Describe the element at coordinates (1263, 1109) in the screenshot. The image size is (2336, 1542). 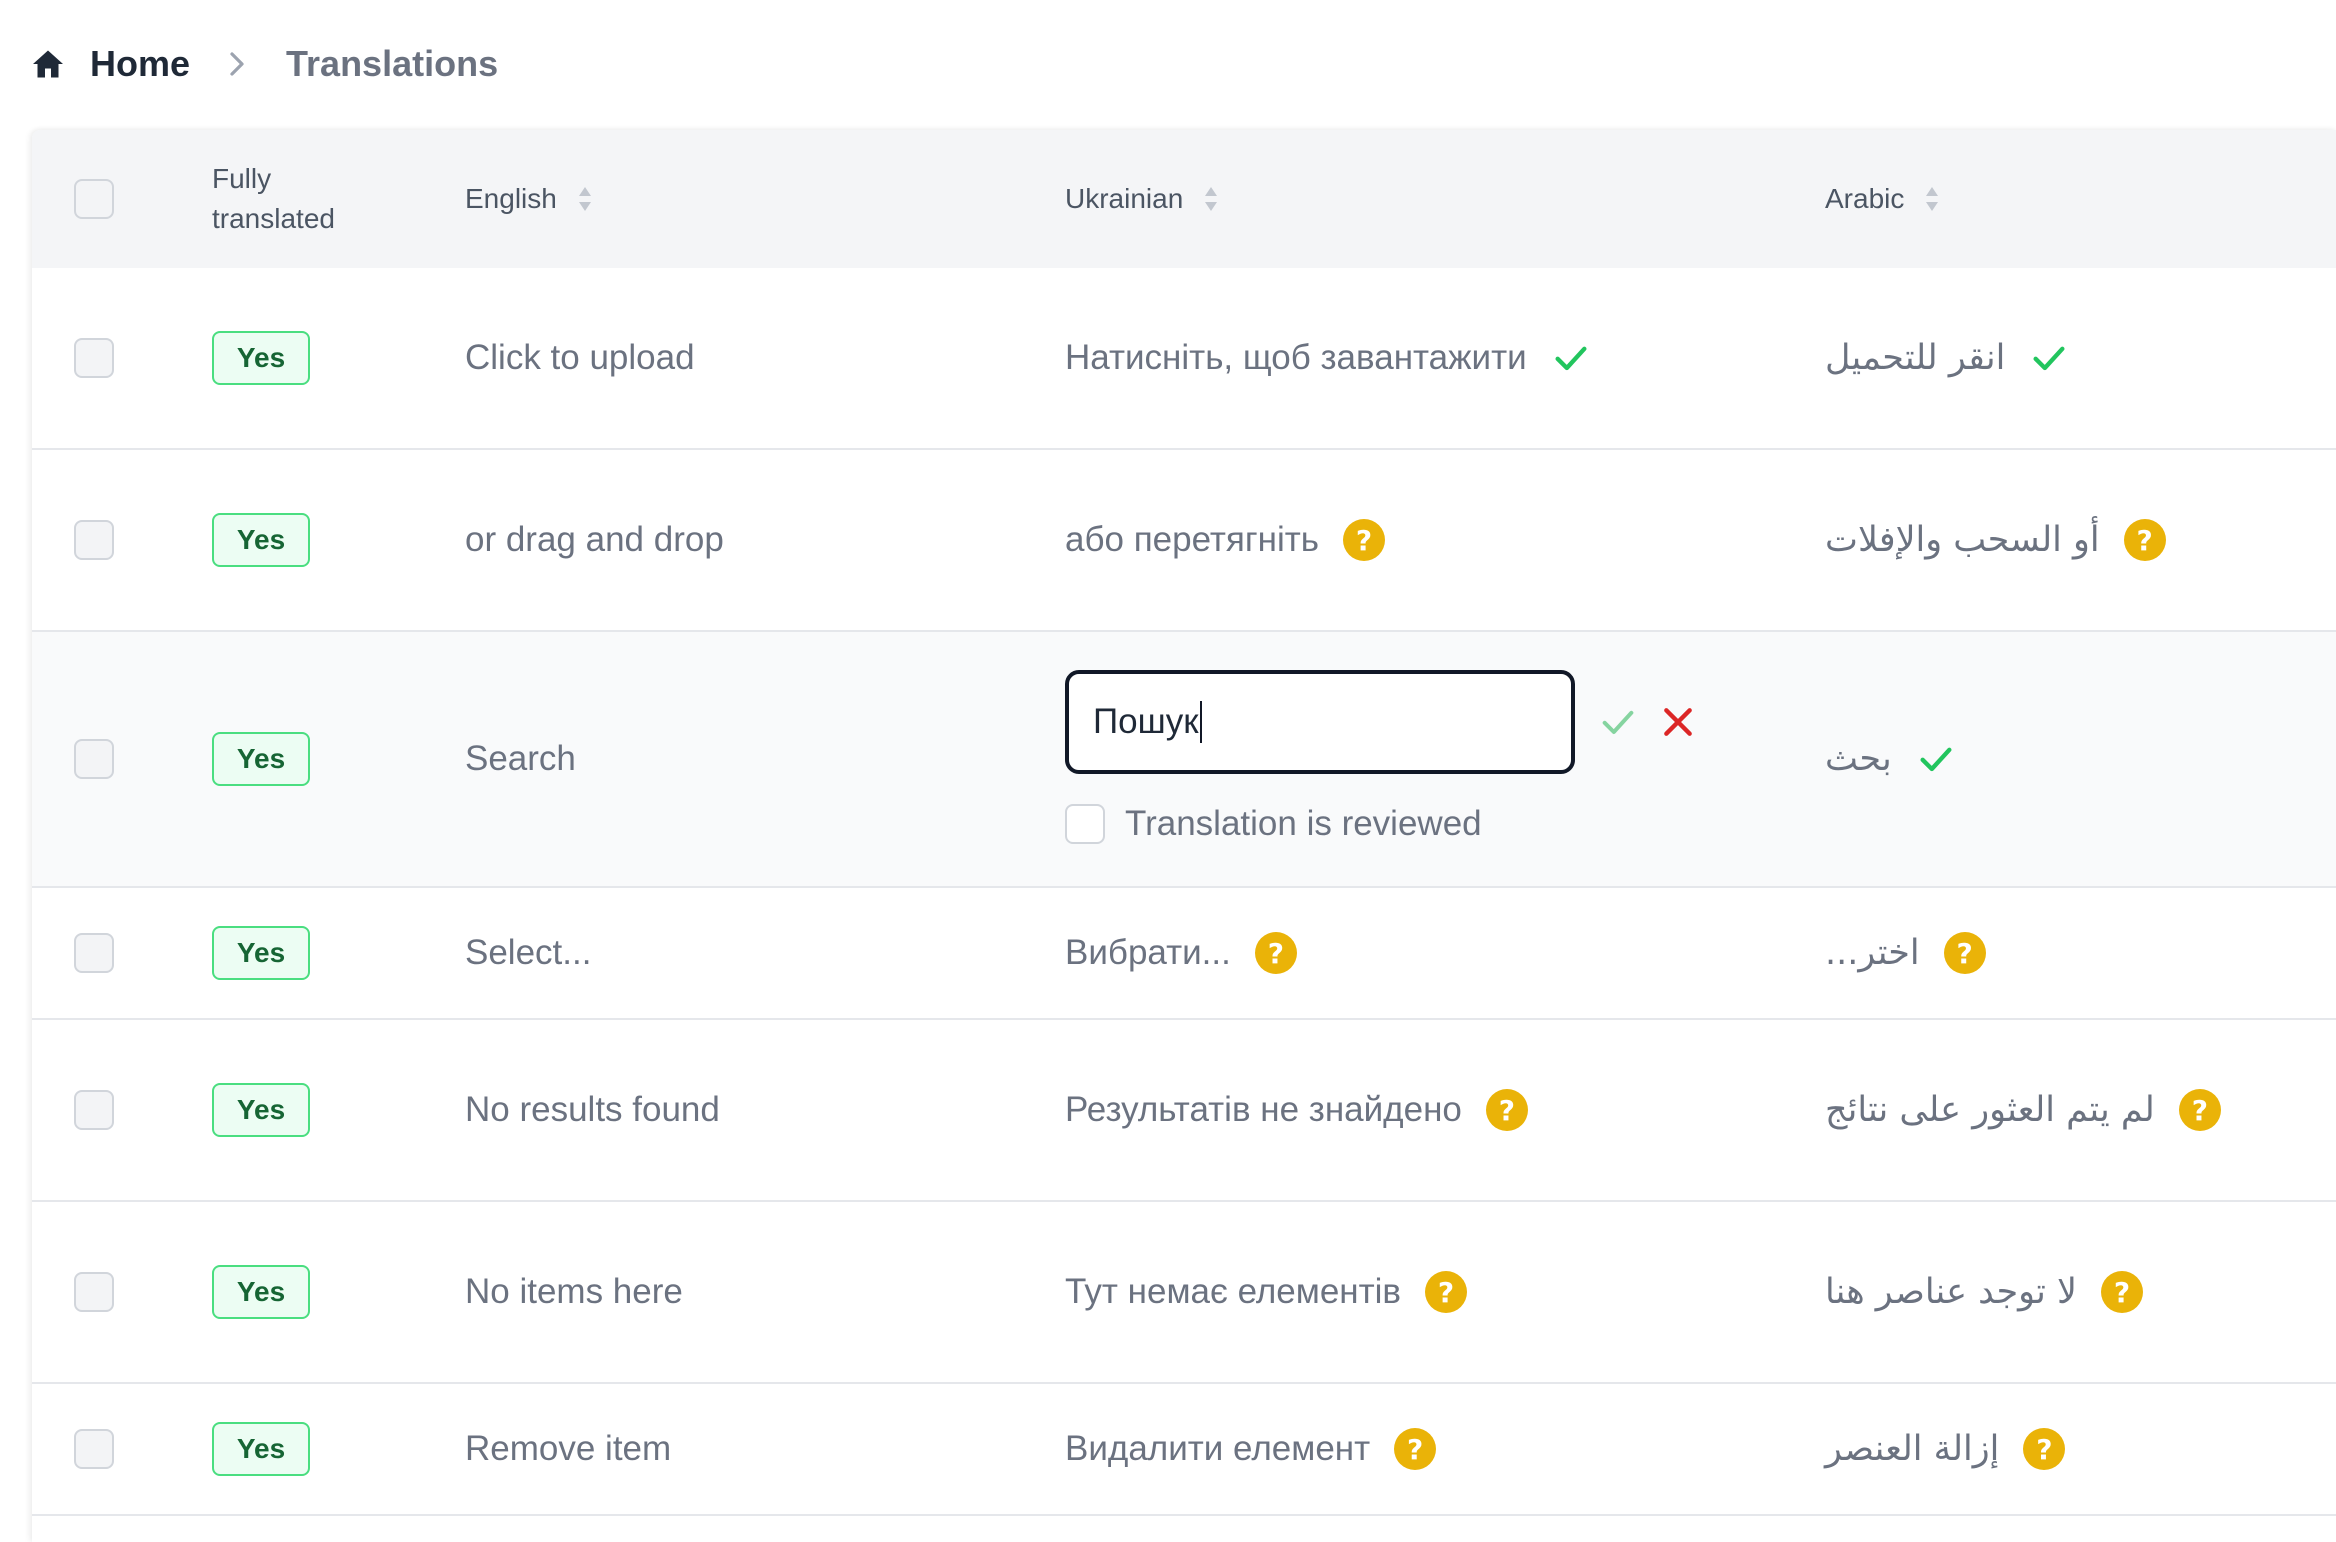
I see `ukrainian-text: Результатів не знайдено` at that location.